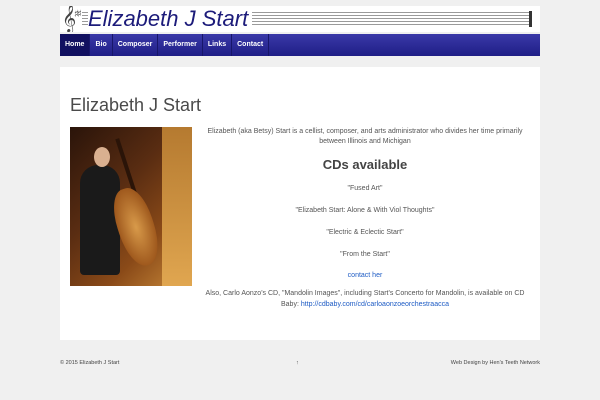 The width and height of the screenshot is (600, 400). I want to click on photo-wall, so click(177, 206).